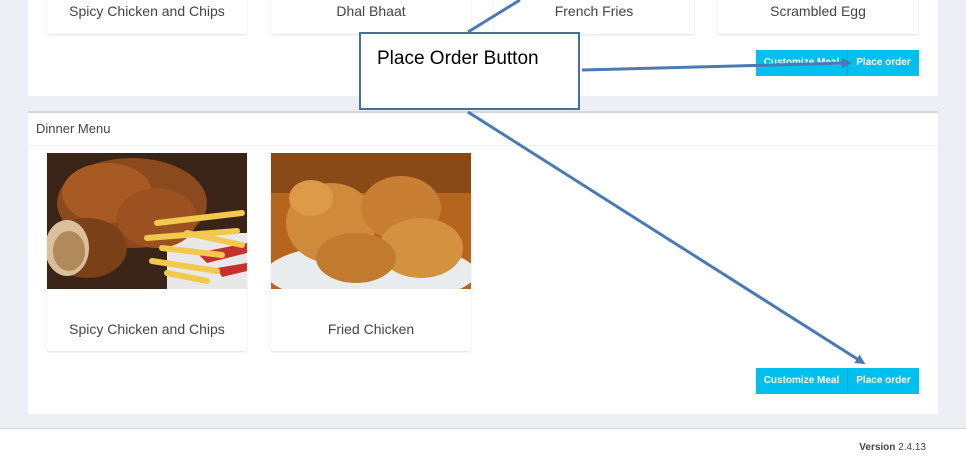 This screenshot has width=966, height=472. What do you see at coordinates (716, 65) in the screenshot?
I see `arrow-to-lunch-place-order` at bounding box center [716, 65].